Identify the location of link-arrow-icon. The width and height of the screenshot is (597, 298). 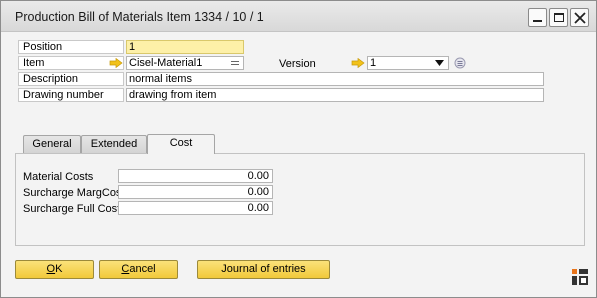
(116, 63).